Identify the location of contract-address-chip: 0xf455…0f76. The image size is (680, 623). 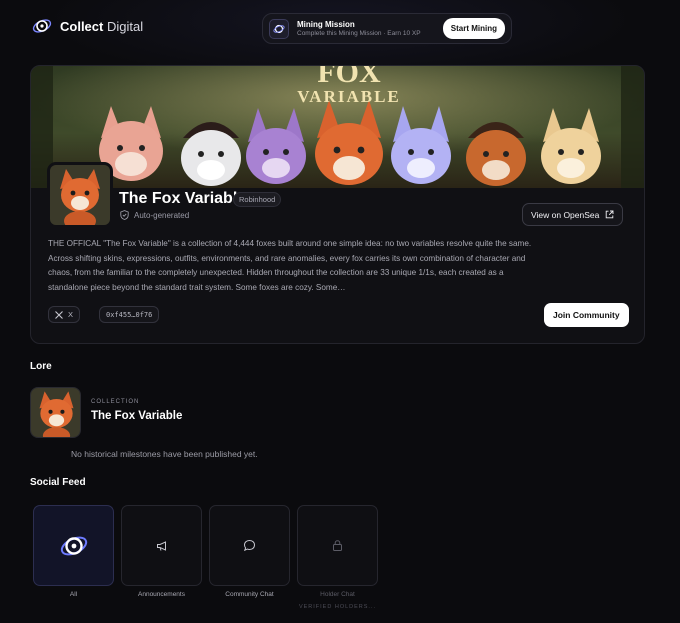
(129, 314).